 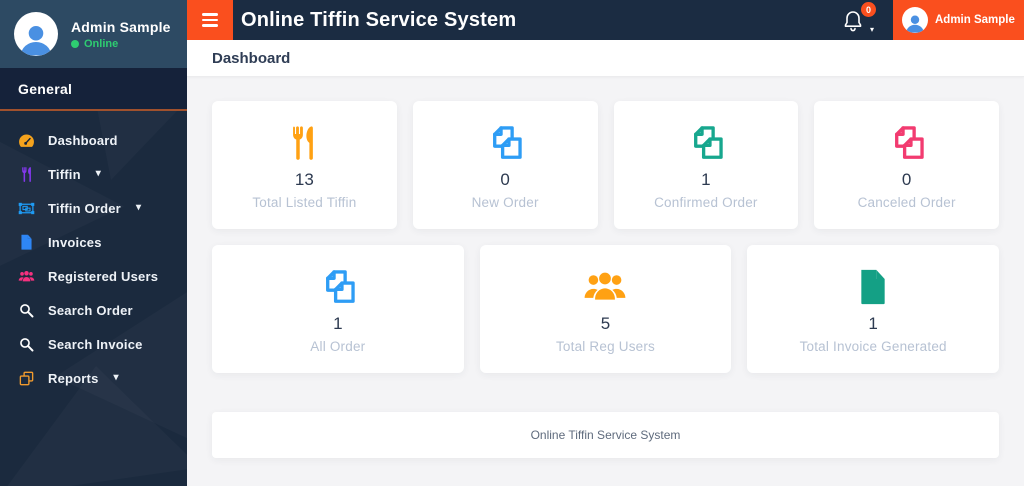 I want to click on online-dot-icon, so click(x=75, y=43).